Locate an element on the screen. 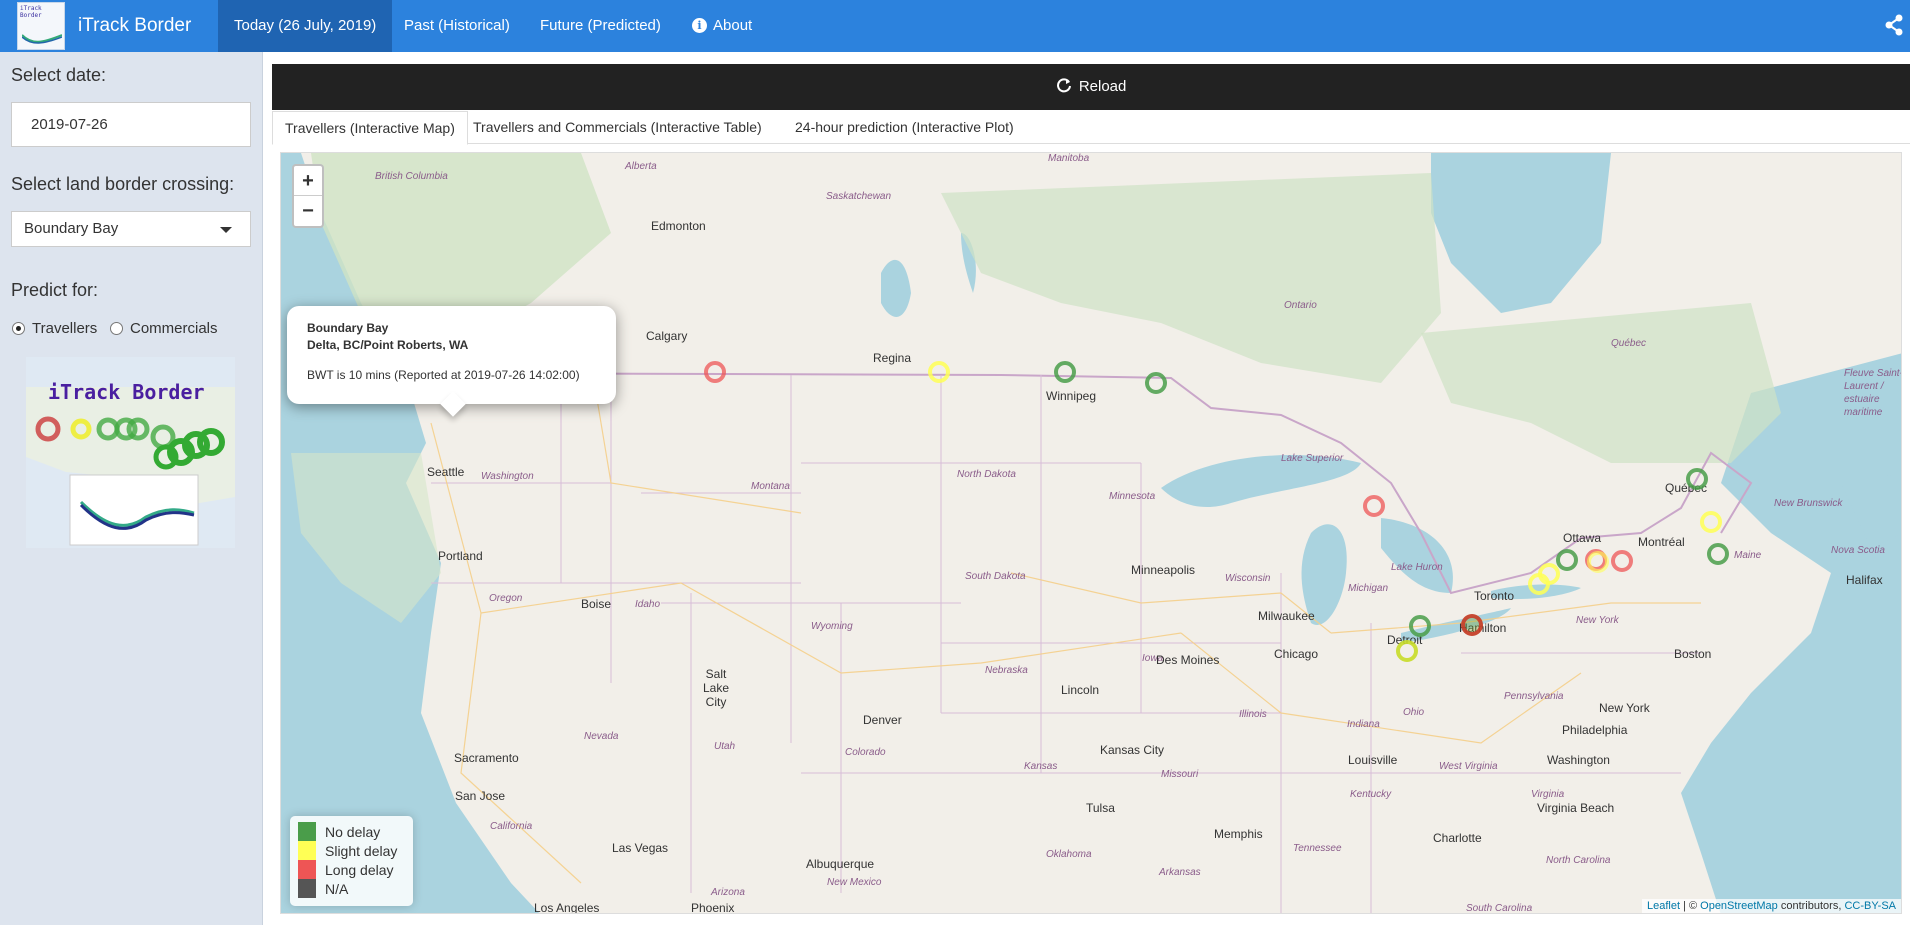  legend-label: Long delay is located at coordinates (359, 869).